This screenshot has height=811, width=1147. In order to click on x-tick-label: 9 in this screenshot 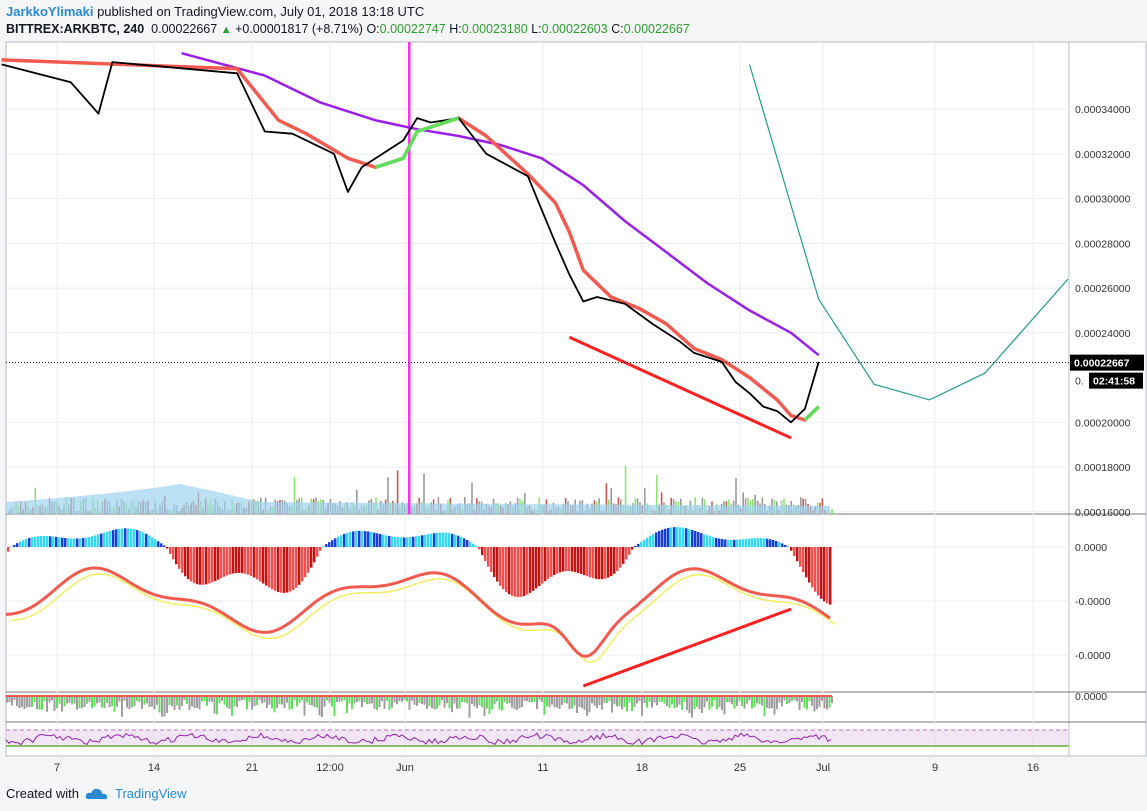, I will do `click(935, 768)`.